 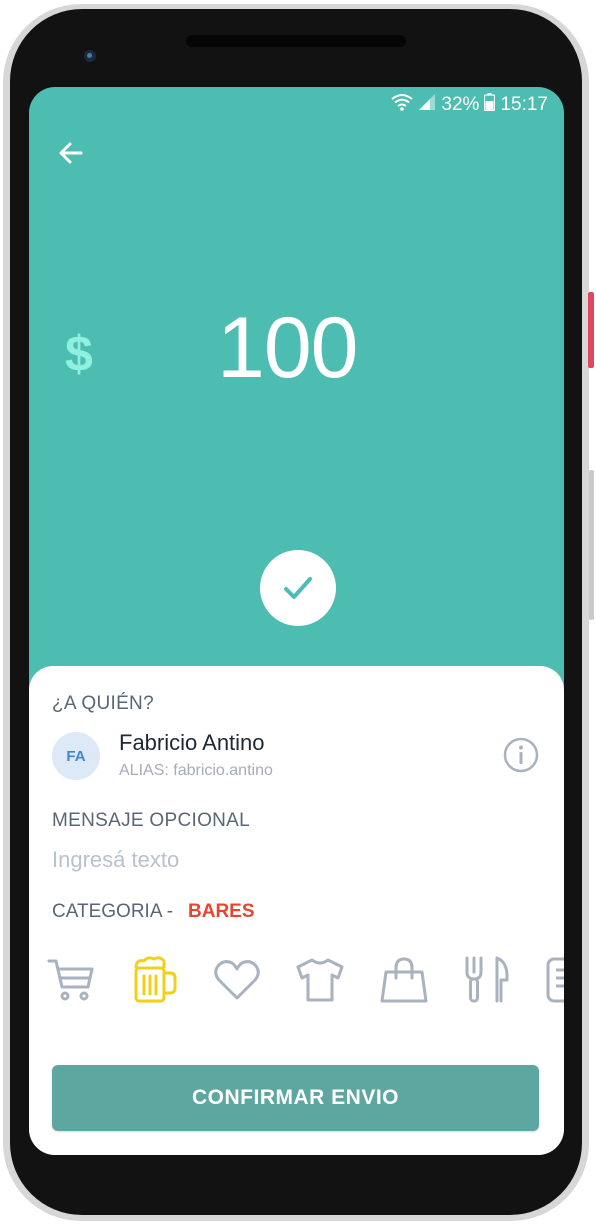 I want to click on avatar: FA, so click(x=76, y=756).